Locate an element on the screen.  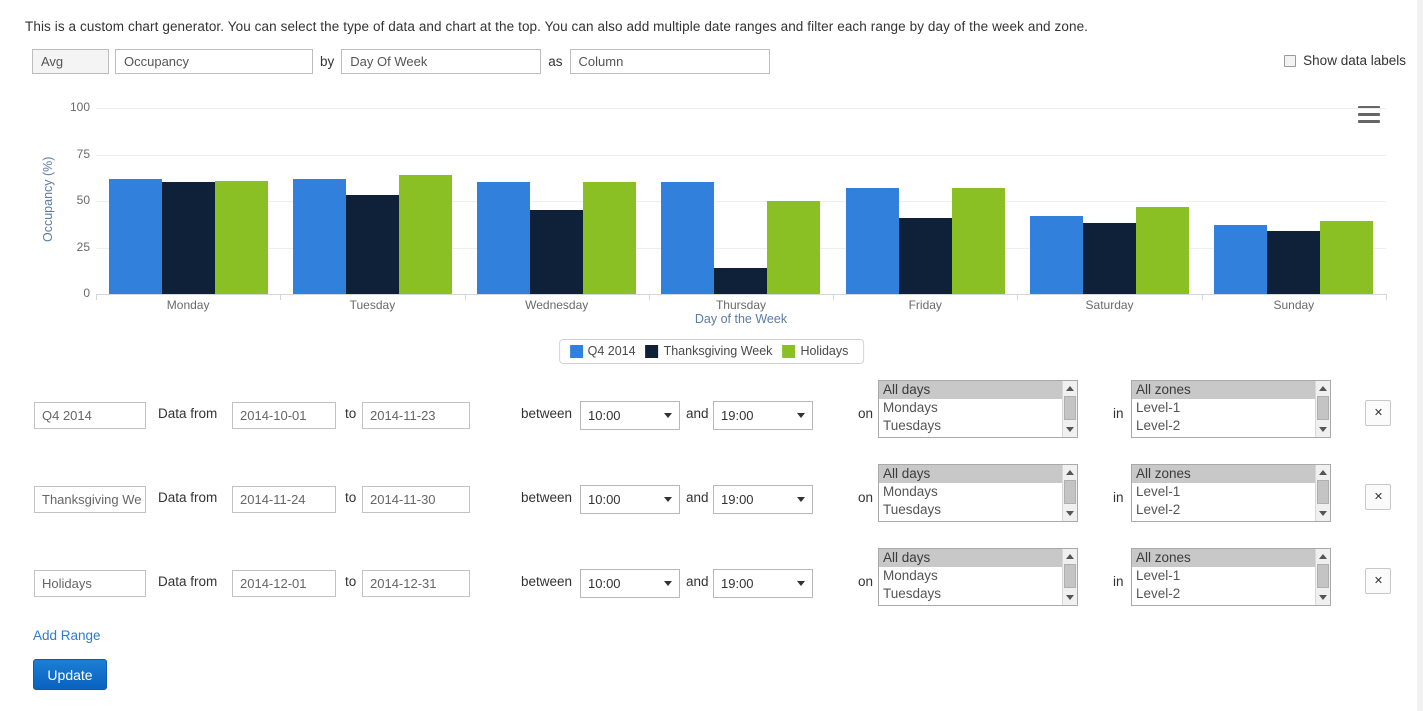
range-end-date-input: 2014-11-23 is located at coordinates (416, 415).